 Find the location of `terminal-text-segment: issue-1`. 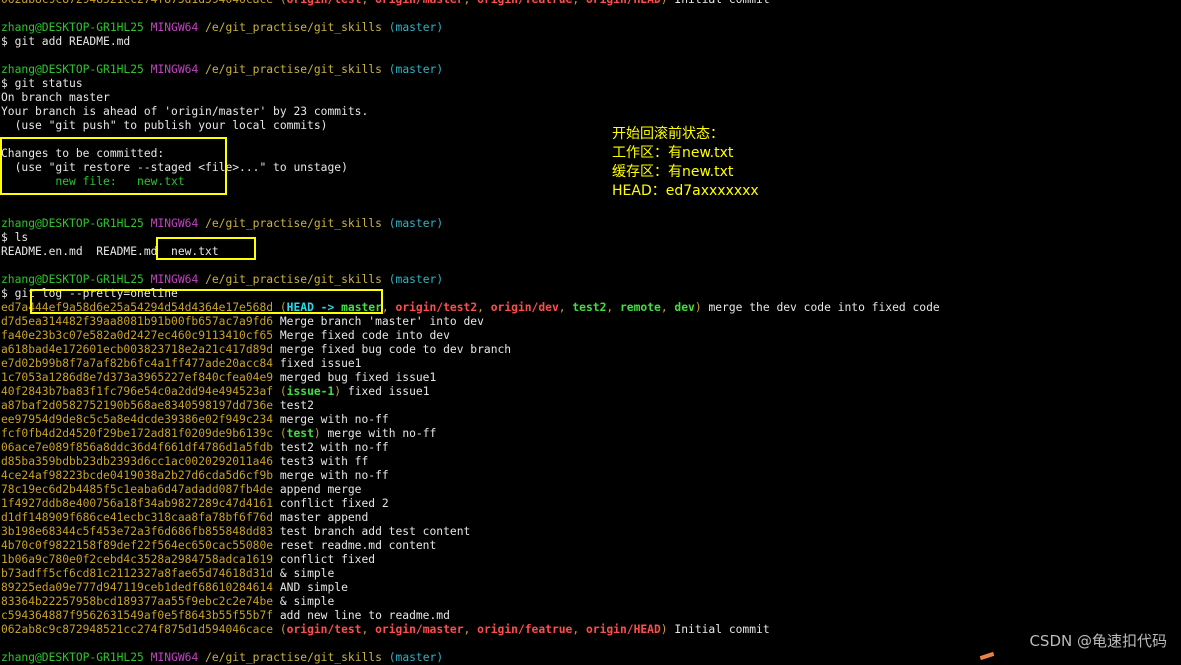

terminal-text-segment: issue-1 is located at coordinates (310, 391).